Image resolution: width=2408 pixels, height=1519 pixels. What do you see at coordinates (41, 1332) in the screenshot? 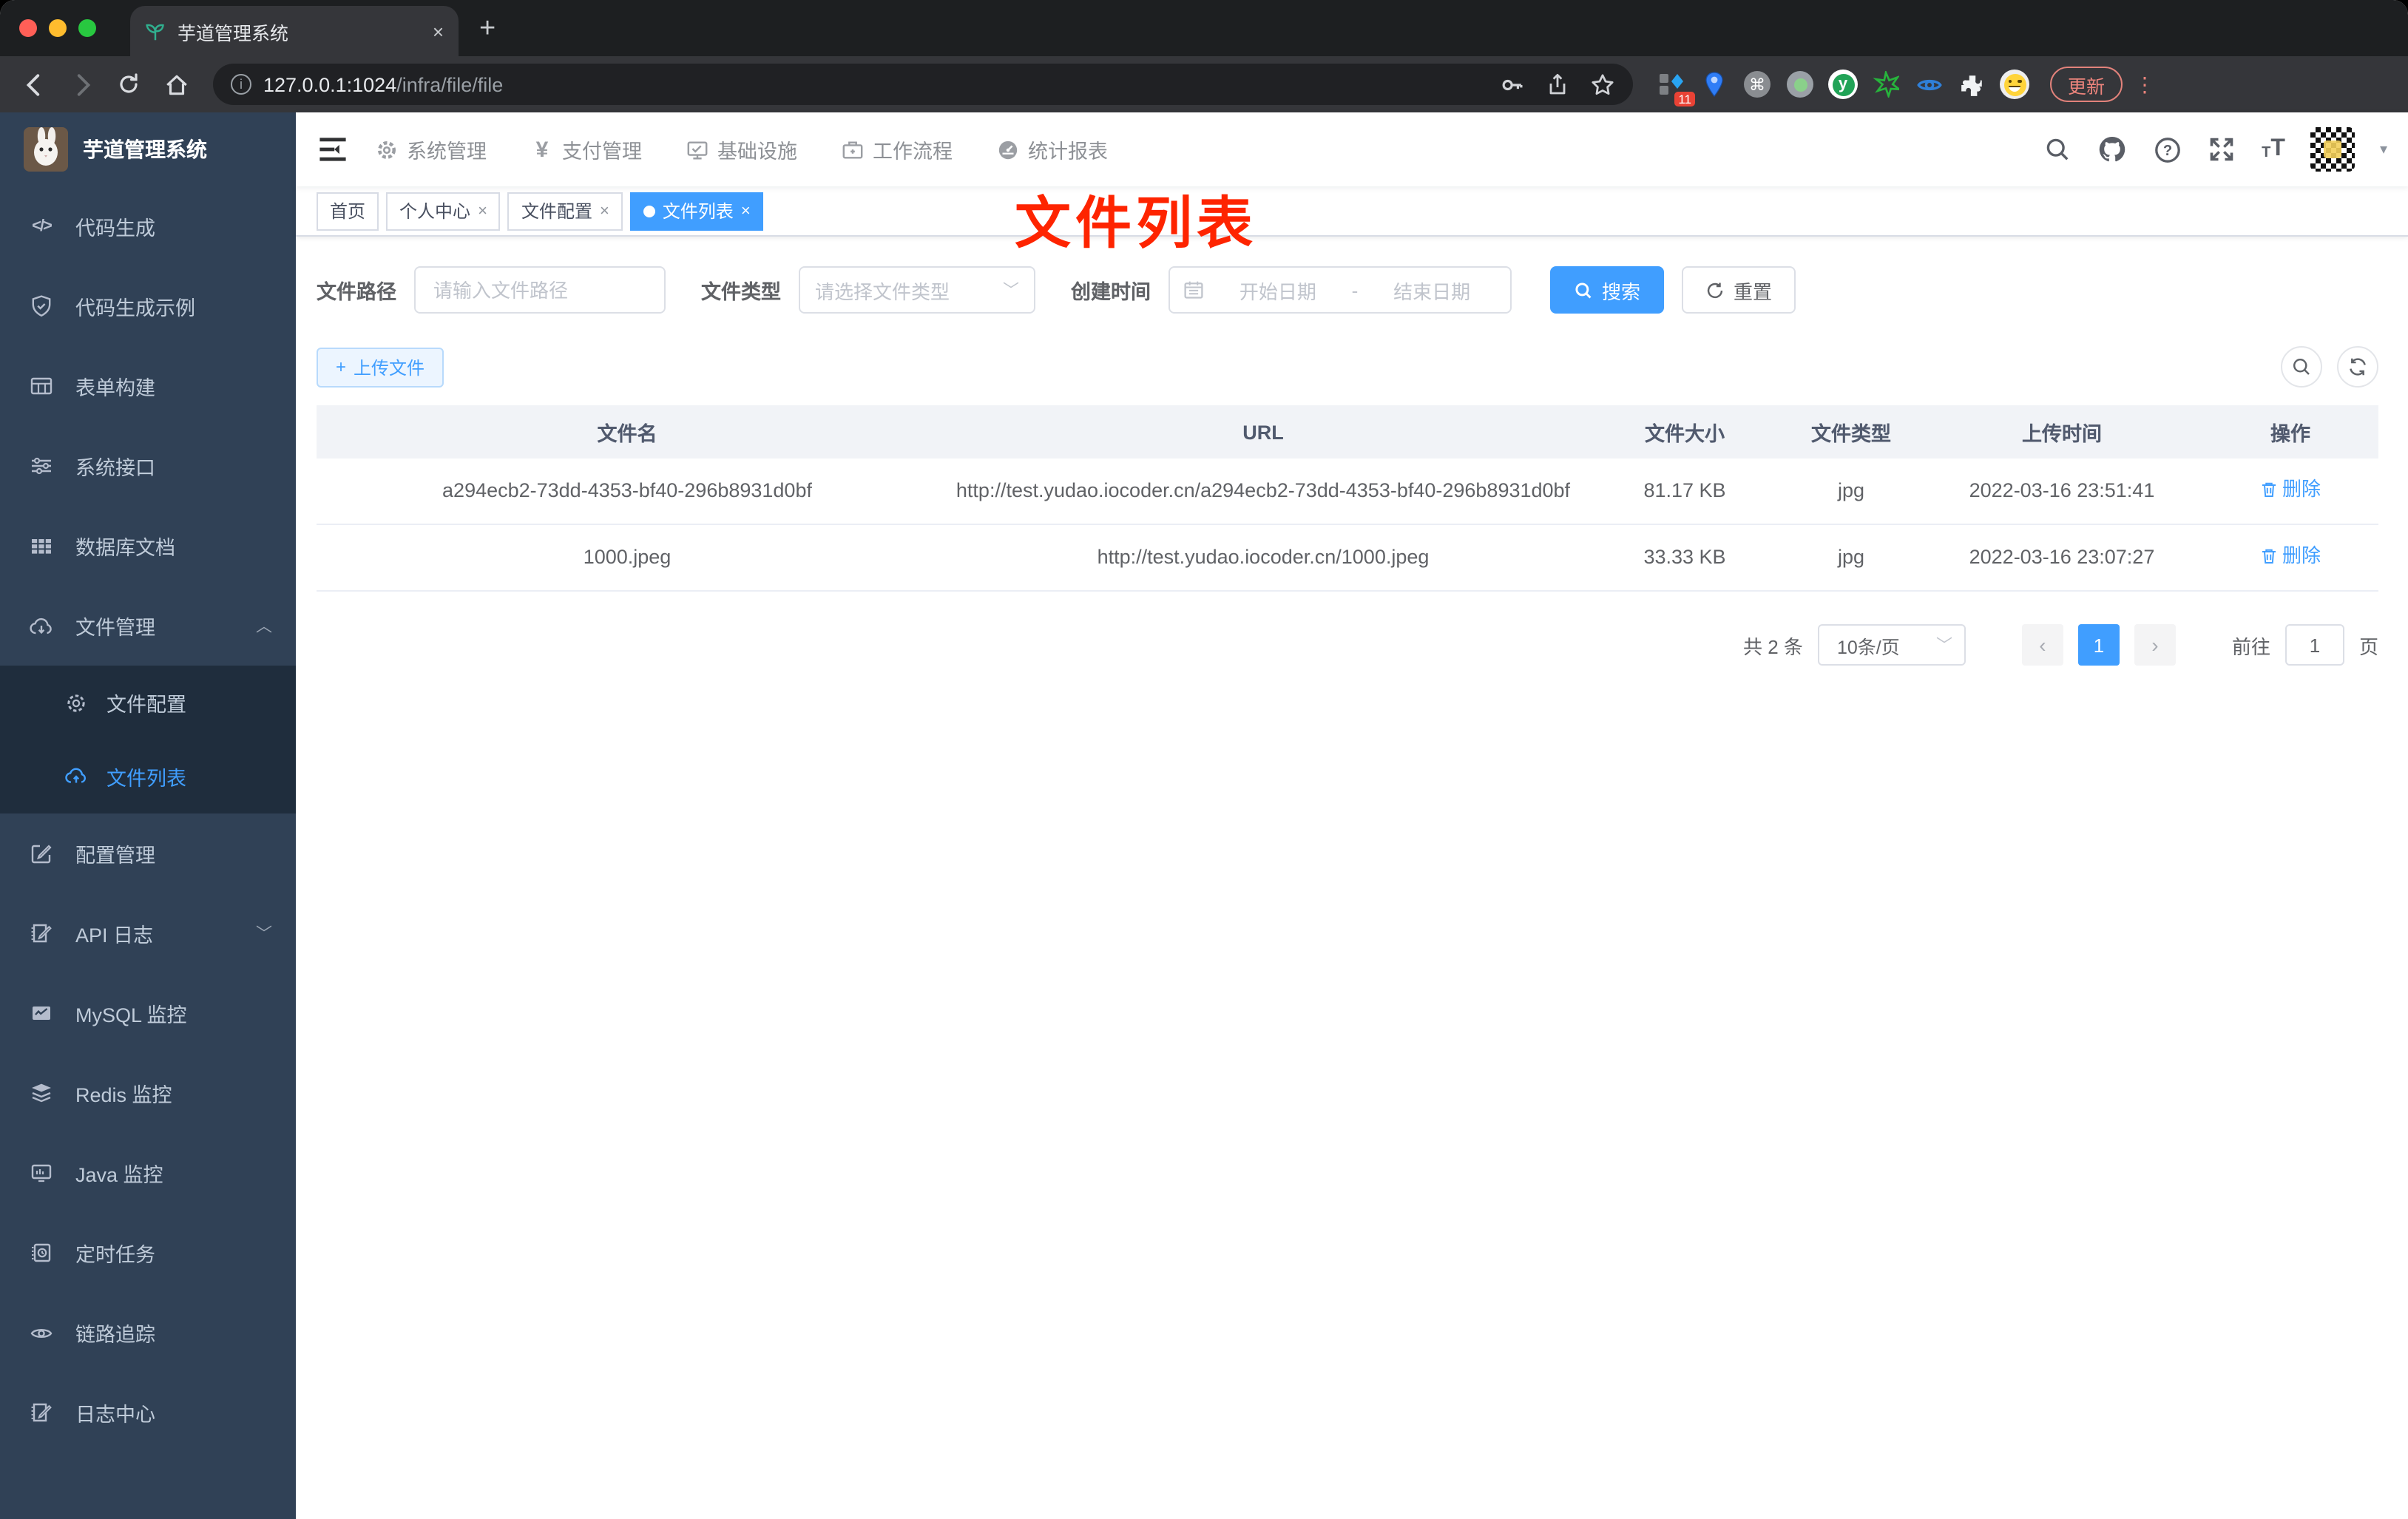
I see `eye-icon` at bounding box center [41, 1332].